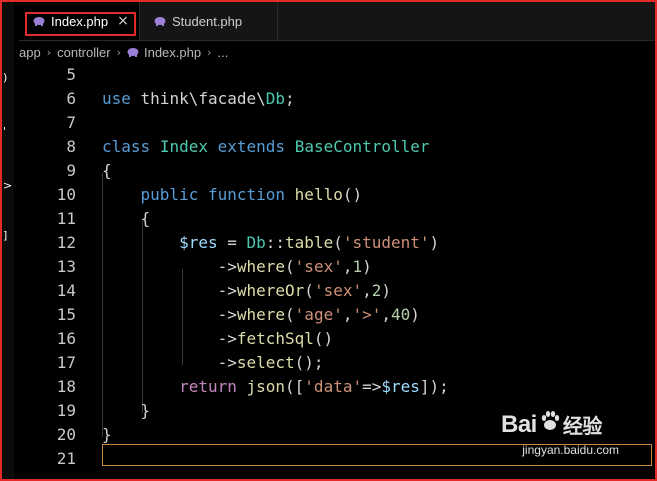  I want to click on code-line: 8 class Index extends BaseController, so click(337, 147).